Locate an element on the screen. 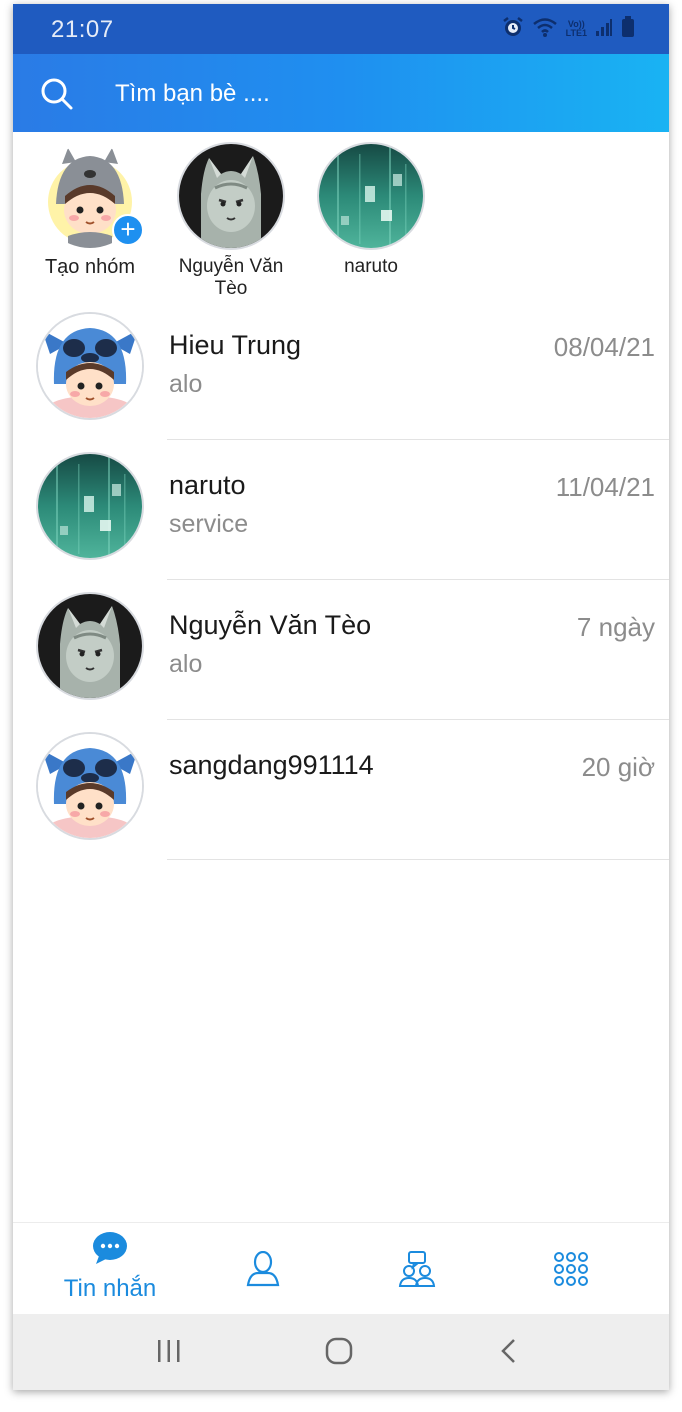 Image resolution: width=682 pixels, height=1412 pixels. create-group-item: + Tạo nhóm is located at coordinates (90, 211).